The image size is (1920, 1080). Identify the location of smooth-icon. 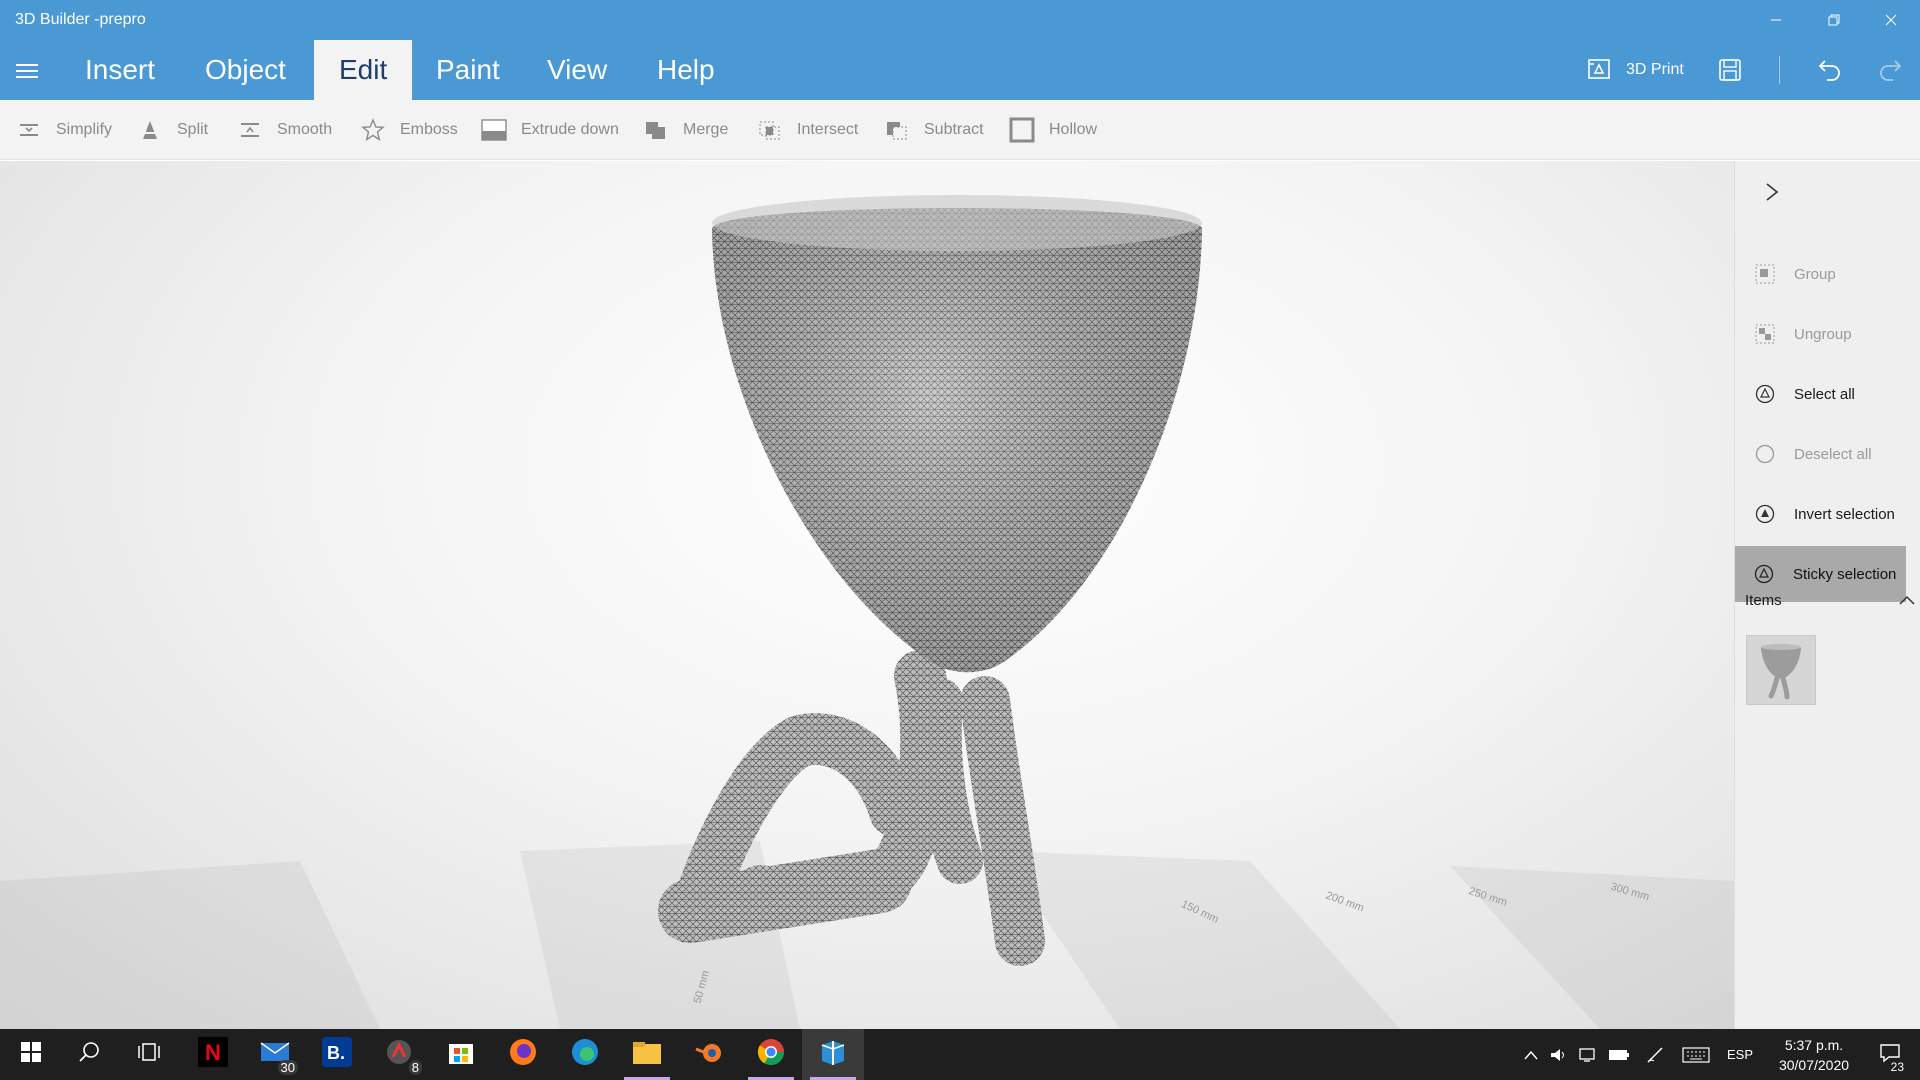
(250, 130).